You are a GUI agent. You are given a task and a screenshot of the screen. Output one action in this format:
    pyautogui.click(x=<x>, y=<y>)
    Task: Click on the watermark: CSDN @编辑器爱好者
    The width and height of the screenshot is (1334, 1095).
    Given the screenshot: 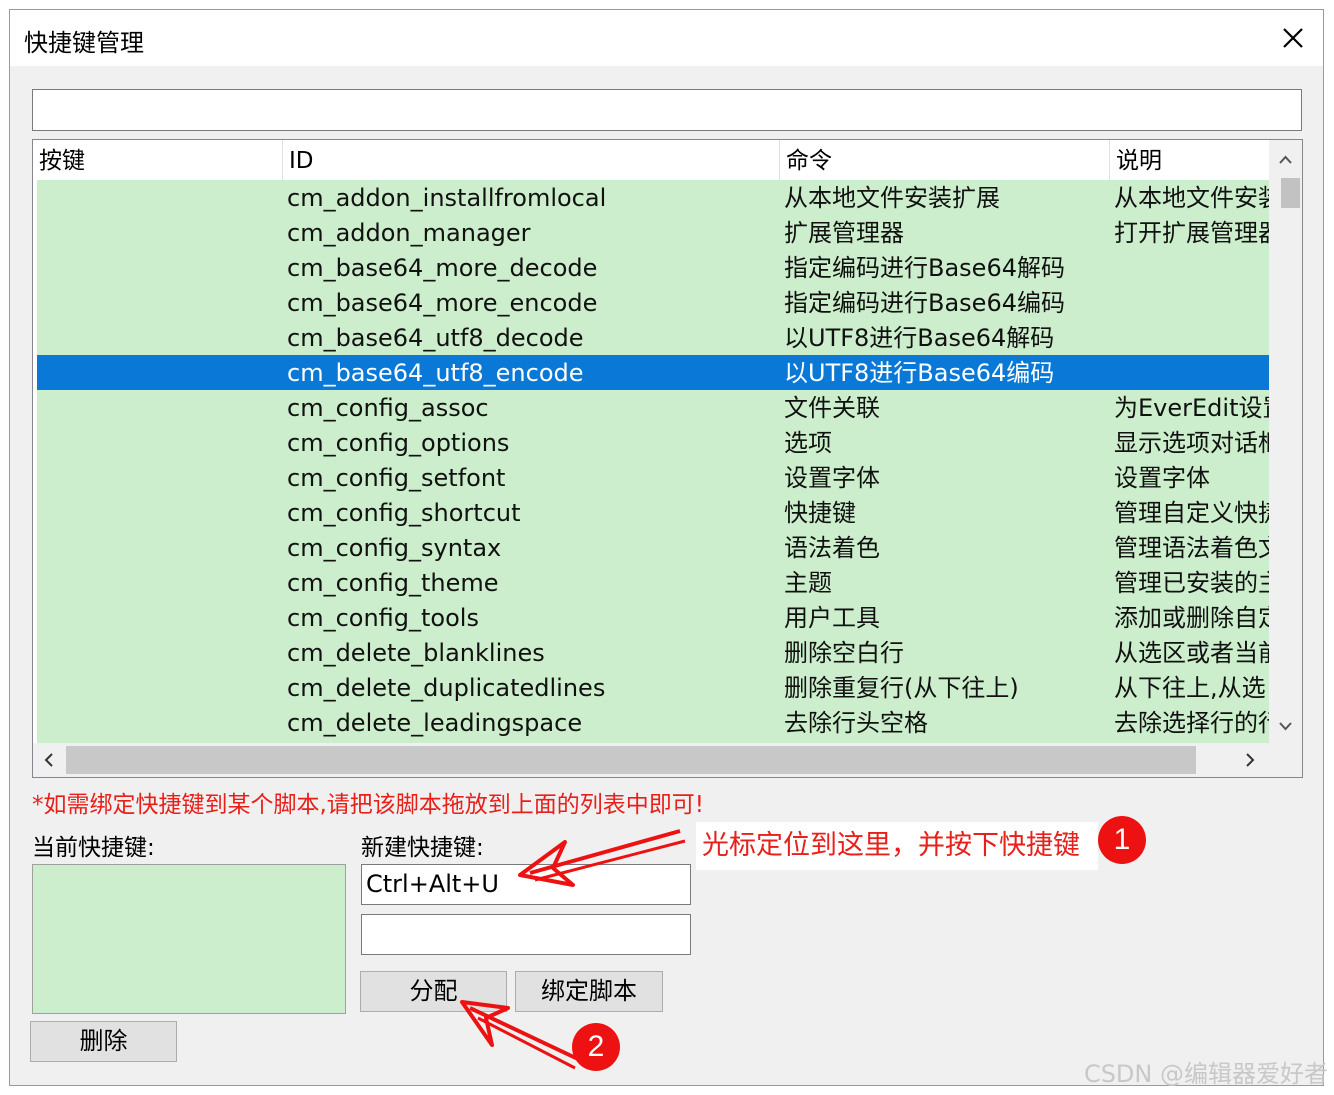 What is the action you would take?
    pyautogui.click(x=1205, y=1074)
    